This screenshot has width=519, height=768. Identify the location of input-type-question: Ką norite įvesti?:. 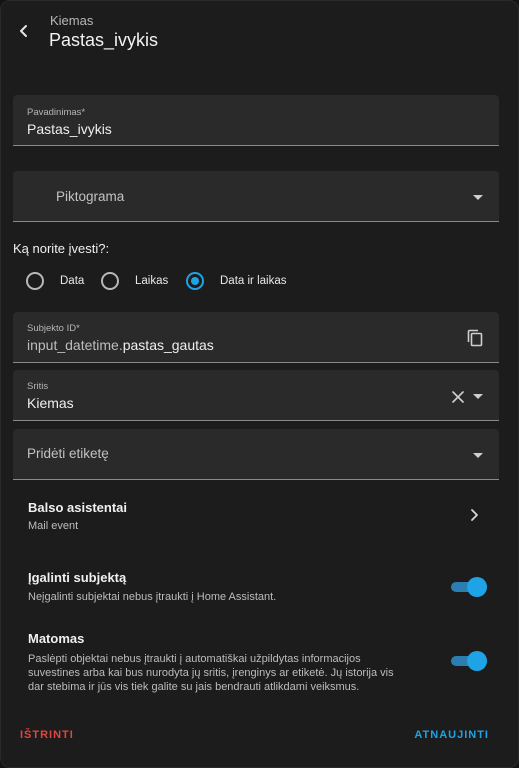
(61, 248).